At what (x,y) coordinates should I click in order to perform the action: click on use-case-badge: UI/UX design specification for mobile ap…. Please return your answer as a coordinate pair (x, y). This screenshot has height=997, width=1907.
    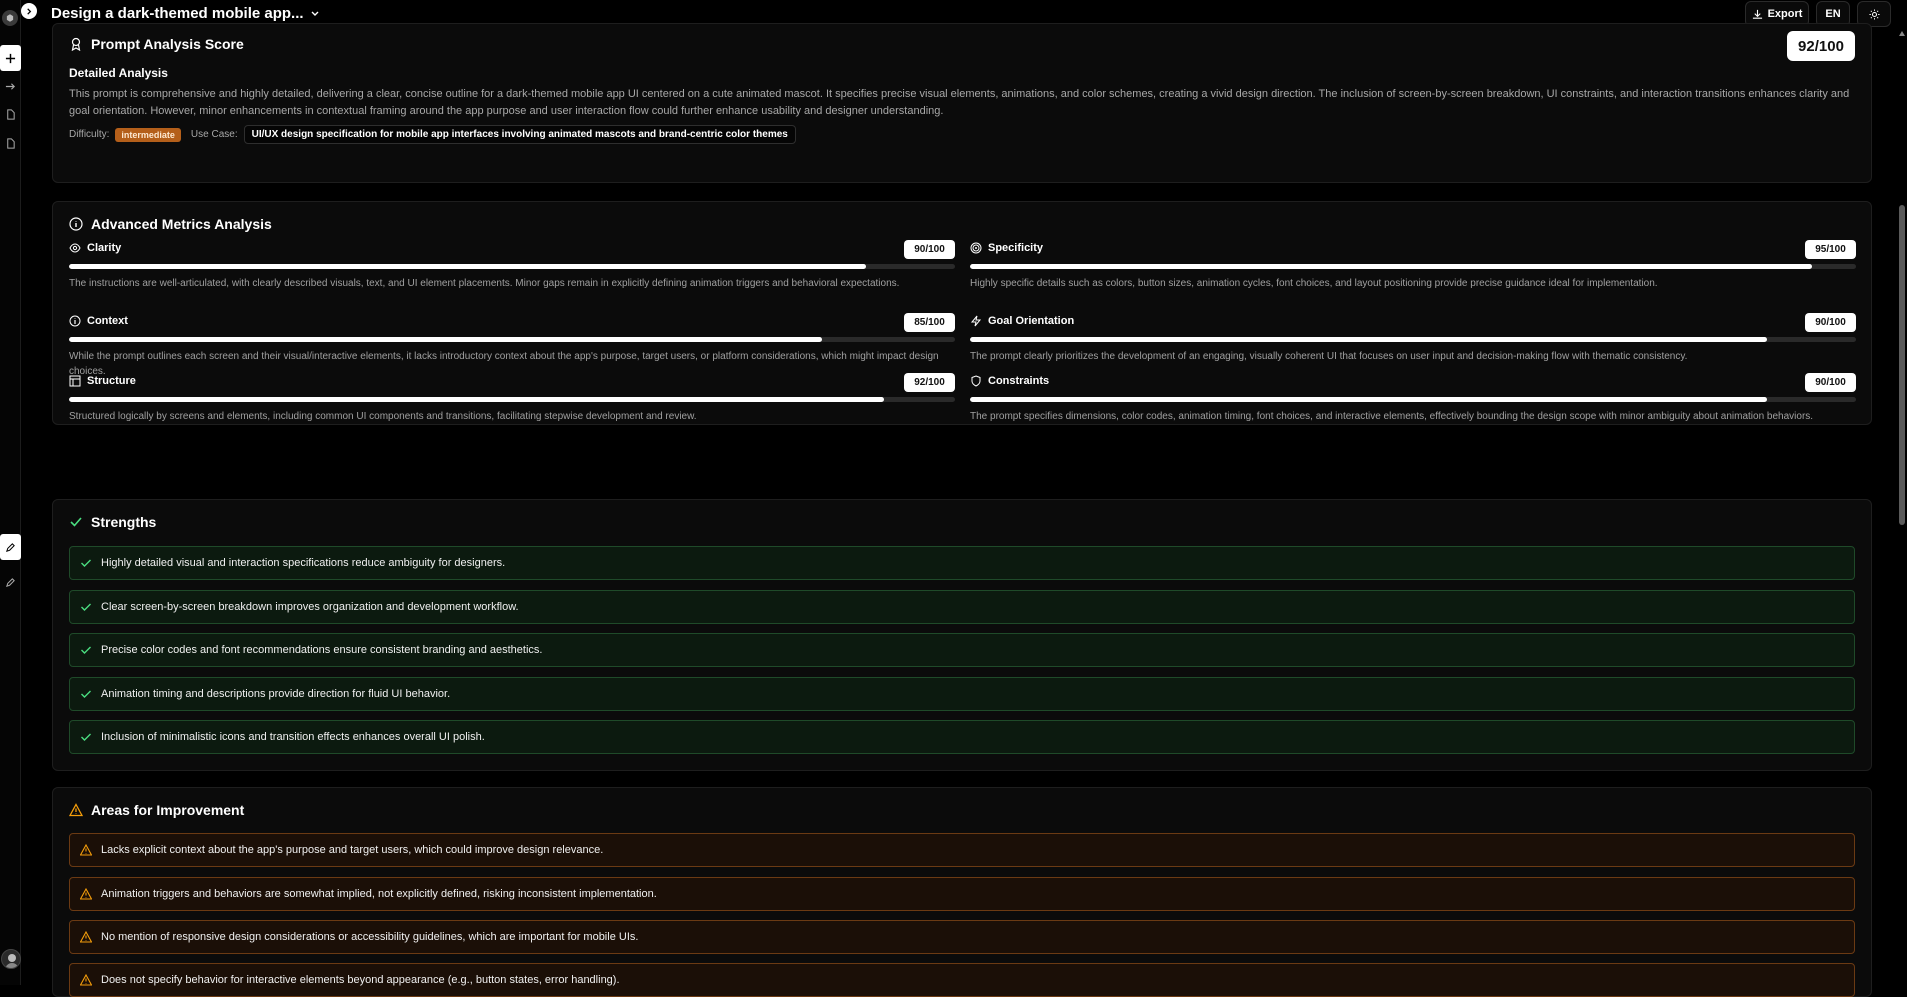
    Looking at the image, I should click on (519, 134).